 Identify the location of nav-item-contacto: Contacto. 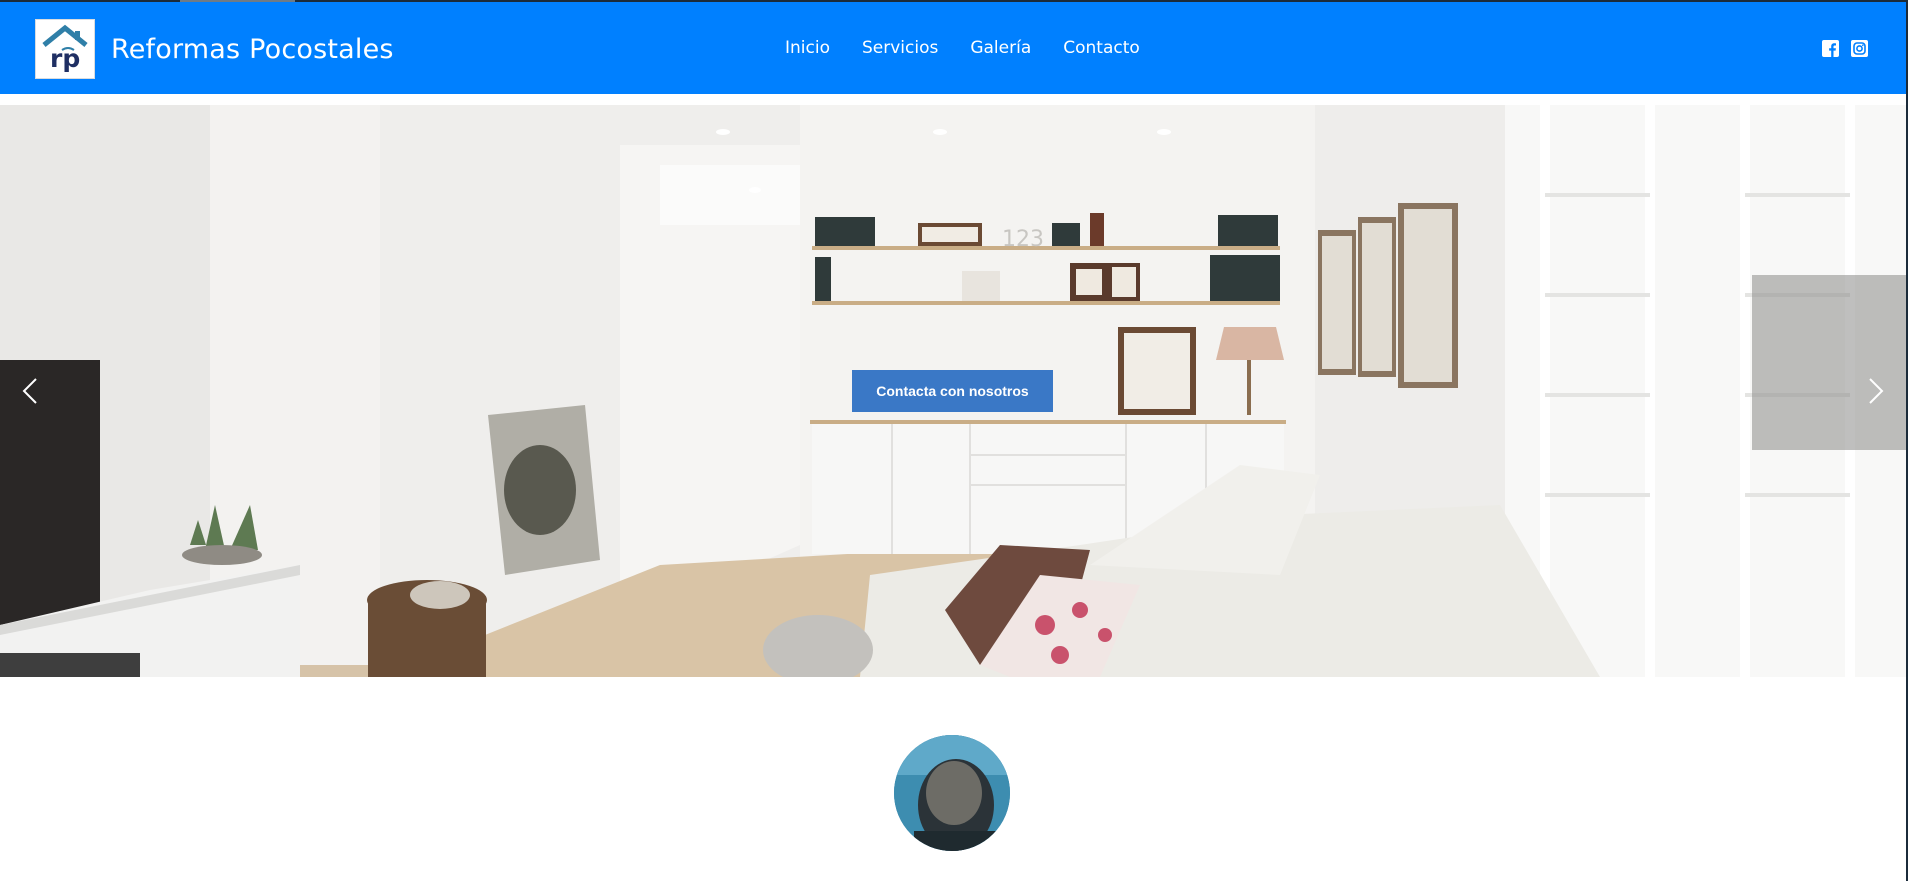
(1101, 48).